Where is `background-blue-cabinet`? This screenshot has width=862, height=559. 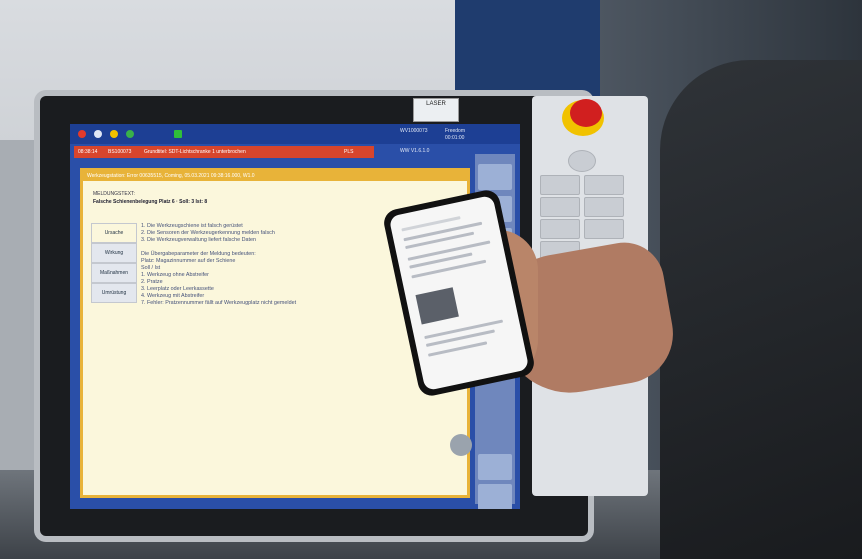 background-blue-cabinet is located at coordinates (535, 55).